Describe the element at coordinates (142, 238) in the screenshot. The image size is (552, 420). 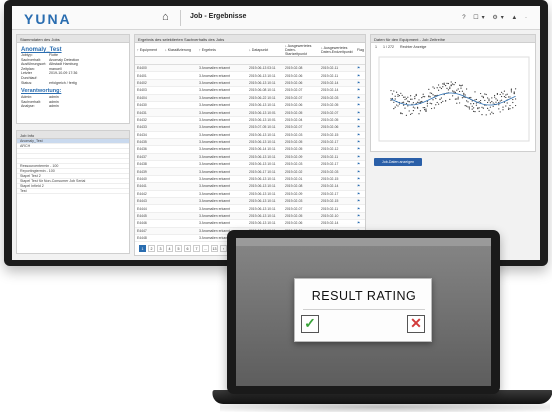
I see `cell-equipment: E4448` at that location.